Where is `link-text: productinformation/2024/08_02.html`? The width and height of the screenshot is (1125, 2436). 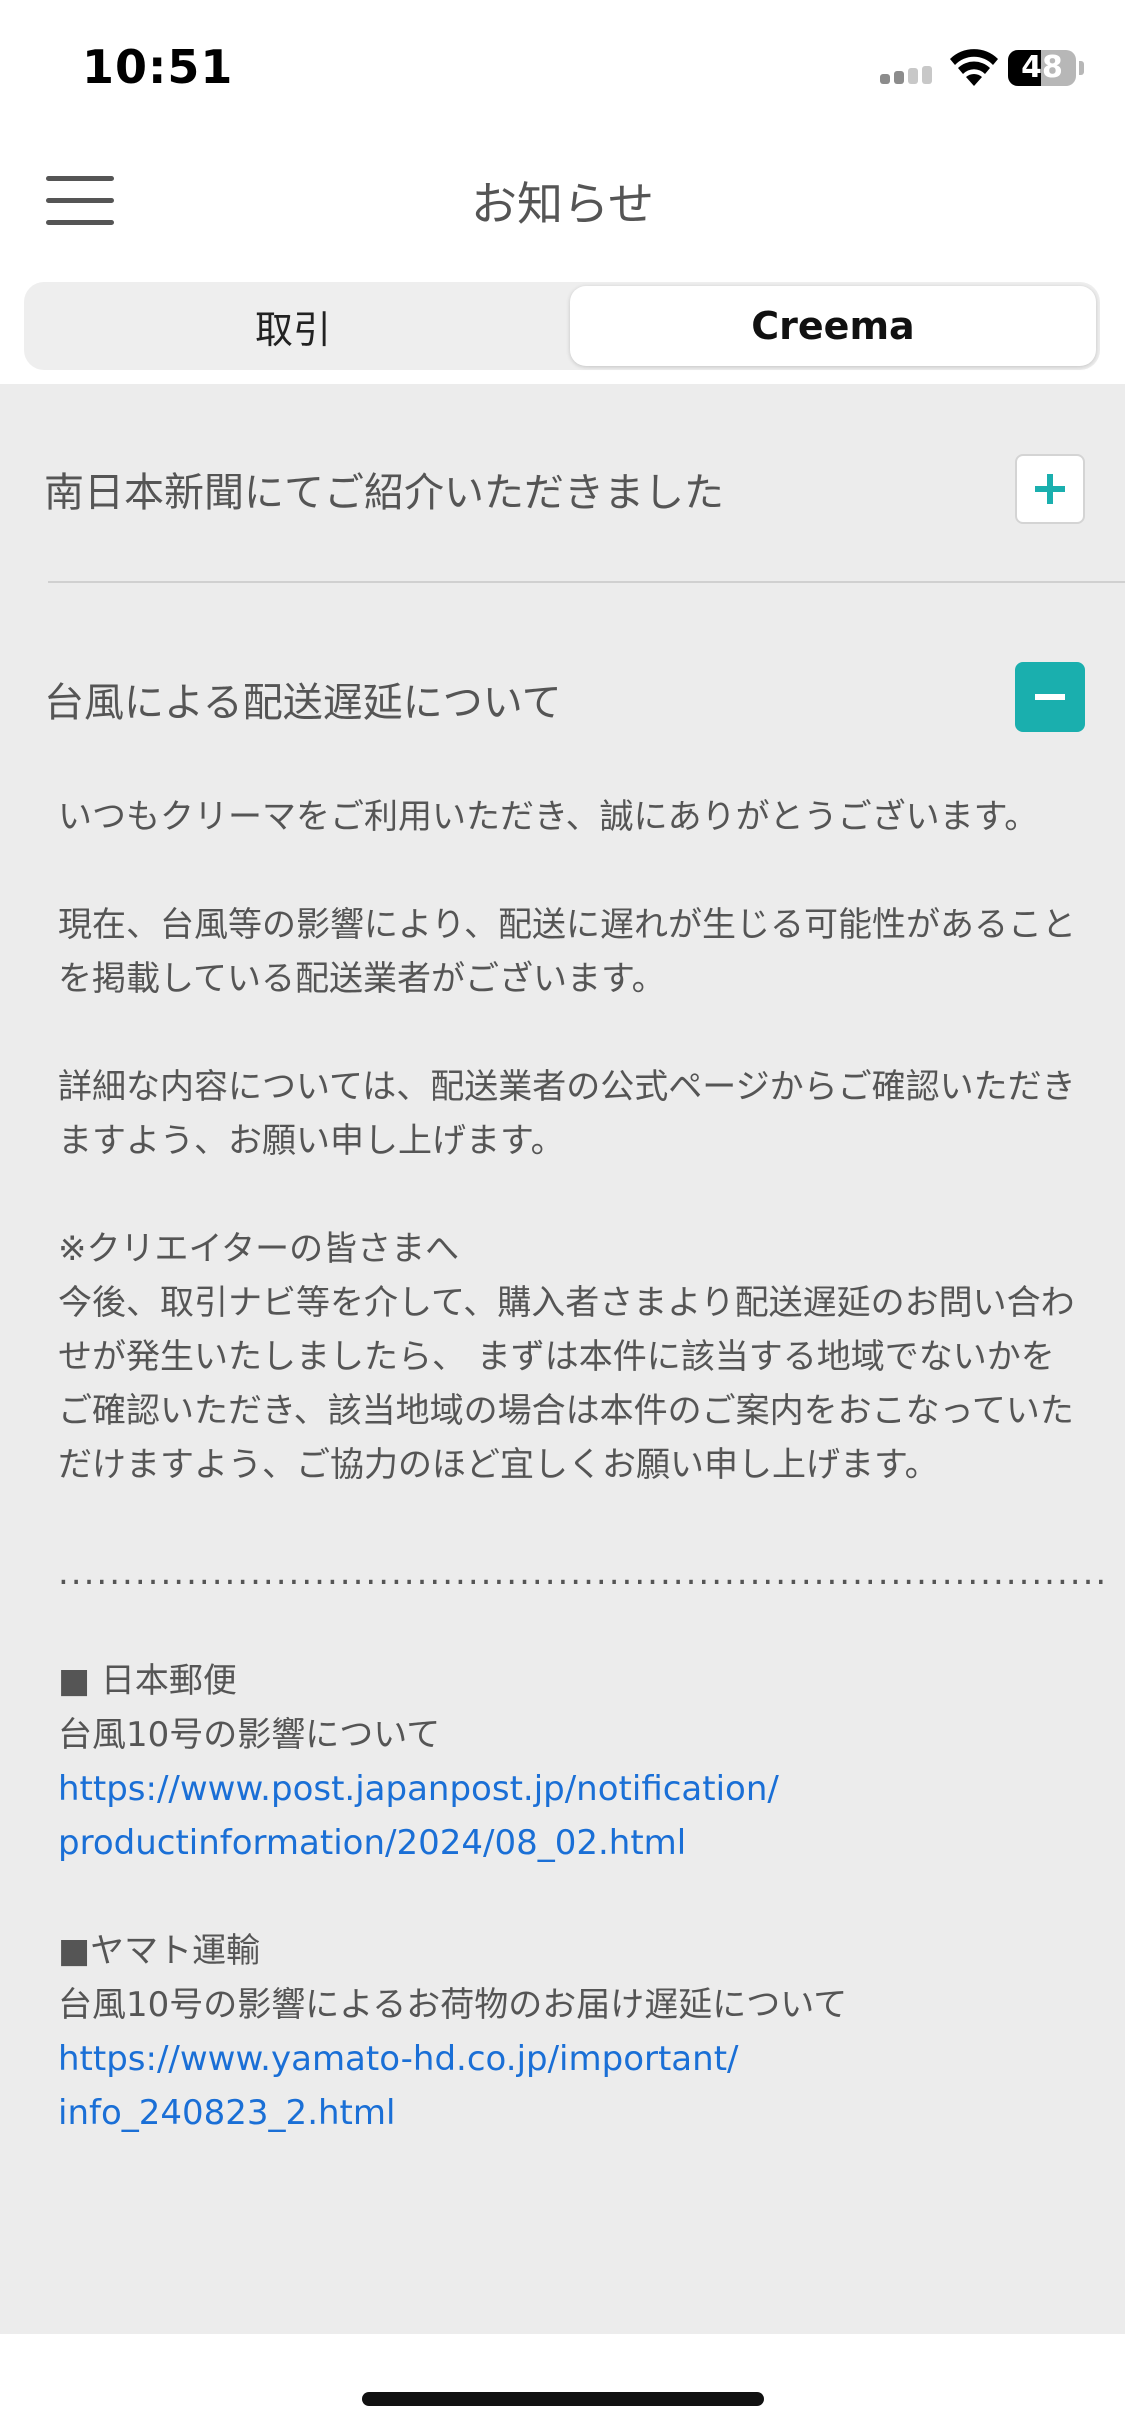
link-text: productinformation/2024/08_02.html is located at coordinates (568, 1843).